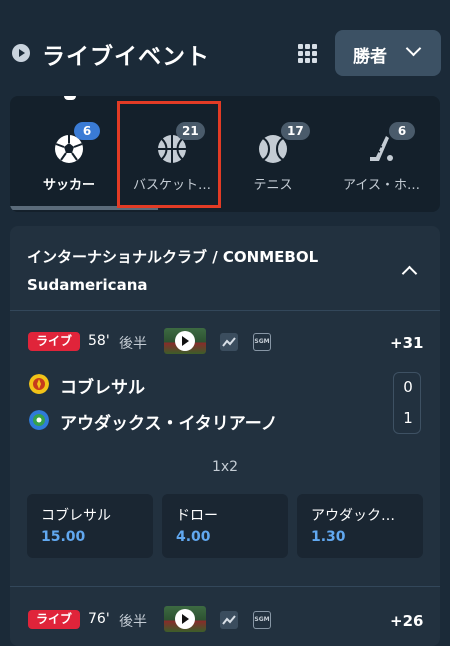 This screenshot has width=450, height=646. I want to click on tab-tennis: 17 テニス, so click(273, 153).